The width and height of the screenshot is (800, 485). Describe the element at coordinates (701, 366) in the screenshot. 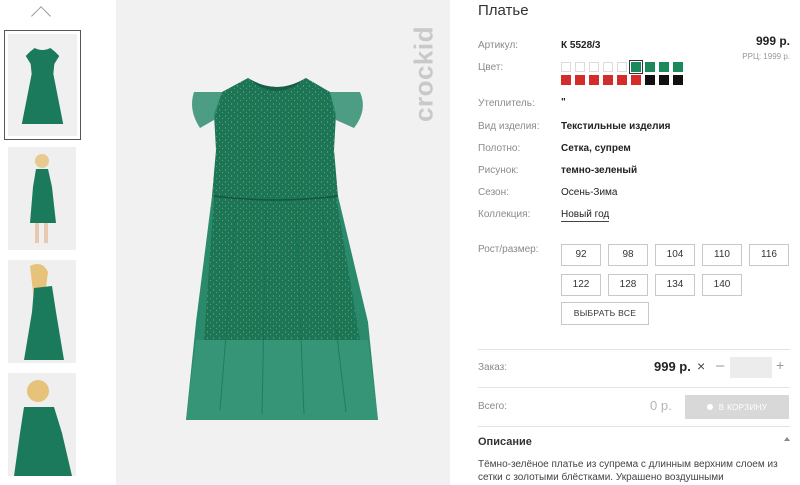

I see `times-icon: ×` at that location.